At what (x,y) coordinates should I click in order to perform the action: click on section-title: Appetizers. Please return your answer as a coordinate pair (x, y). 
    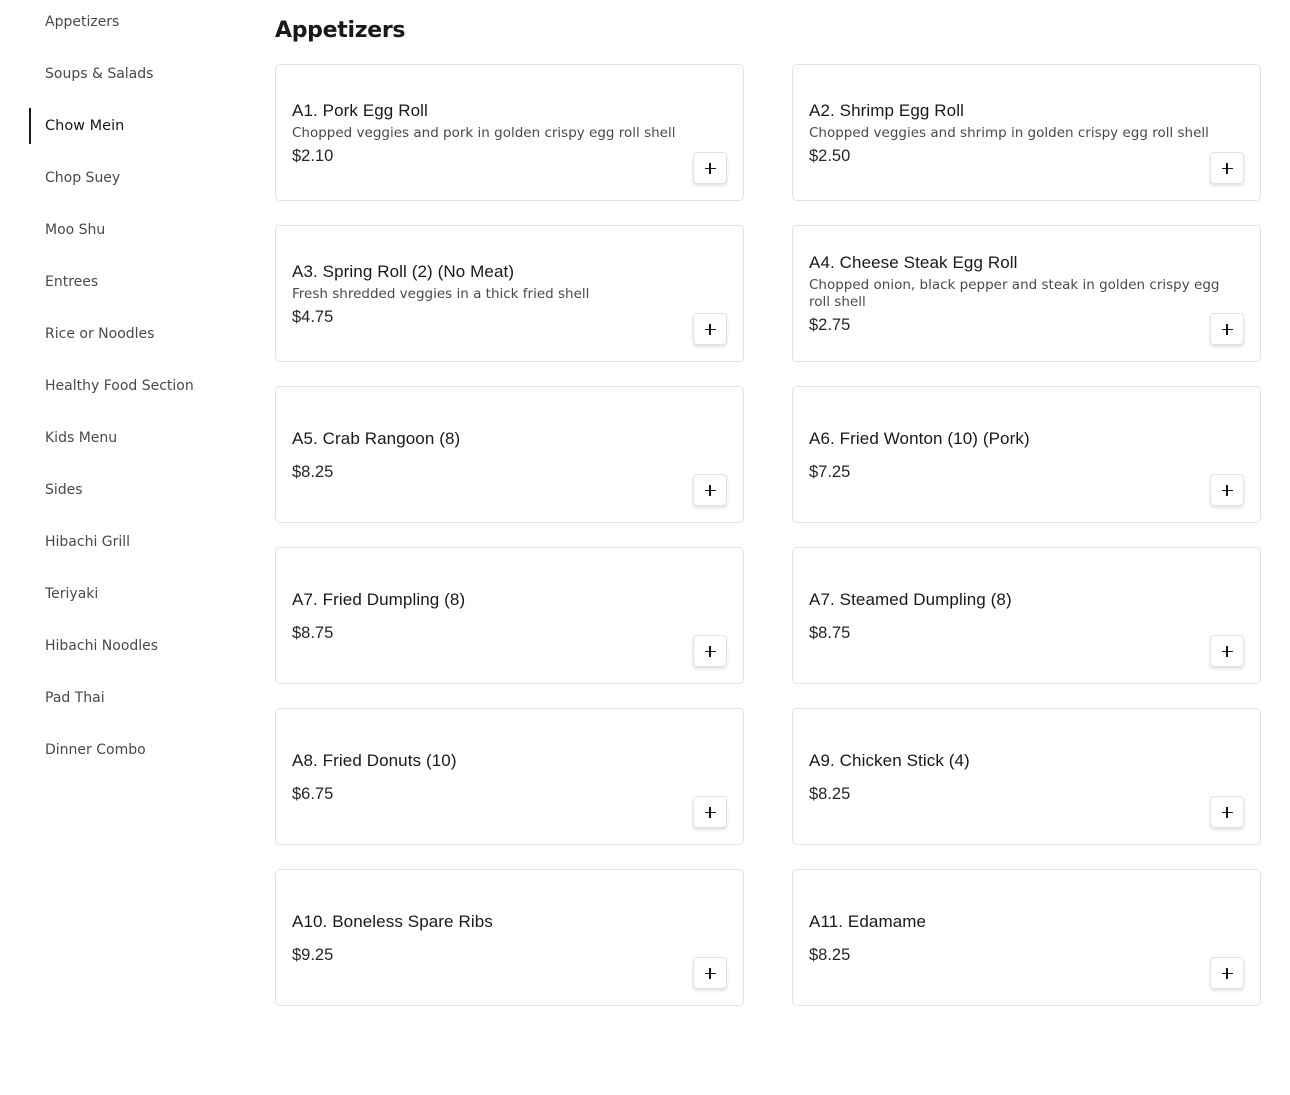
    Looking at the image, I should click on (340, 30).